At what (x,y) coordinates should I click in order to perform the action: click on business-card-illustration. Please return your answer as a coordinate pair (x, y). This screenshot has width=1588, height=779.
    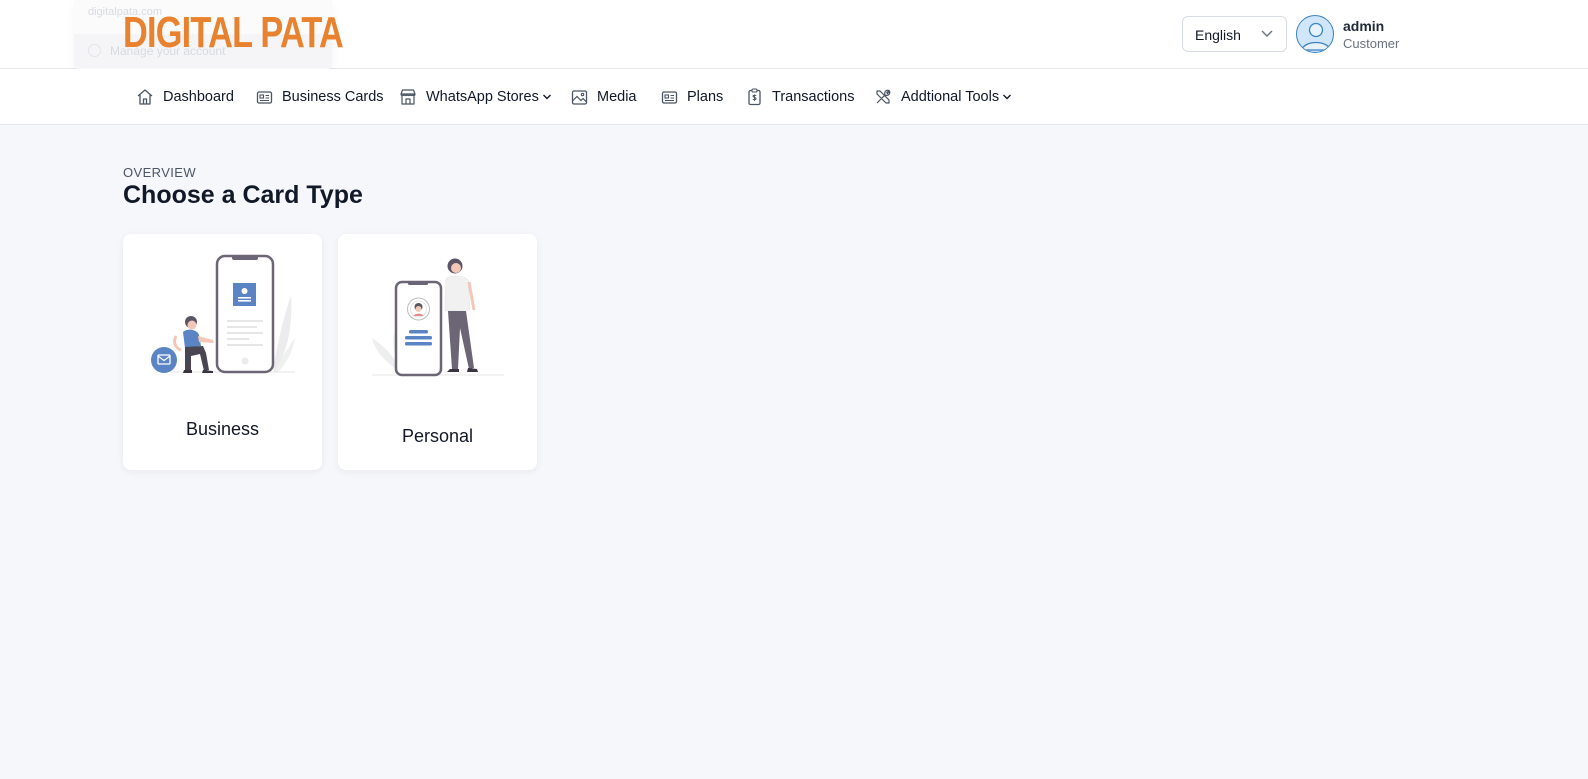
    Looking at the image, I should click on (223, 314).